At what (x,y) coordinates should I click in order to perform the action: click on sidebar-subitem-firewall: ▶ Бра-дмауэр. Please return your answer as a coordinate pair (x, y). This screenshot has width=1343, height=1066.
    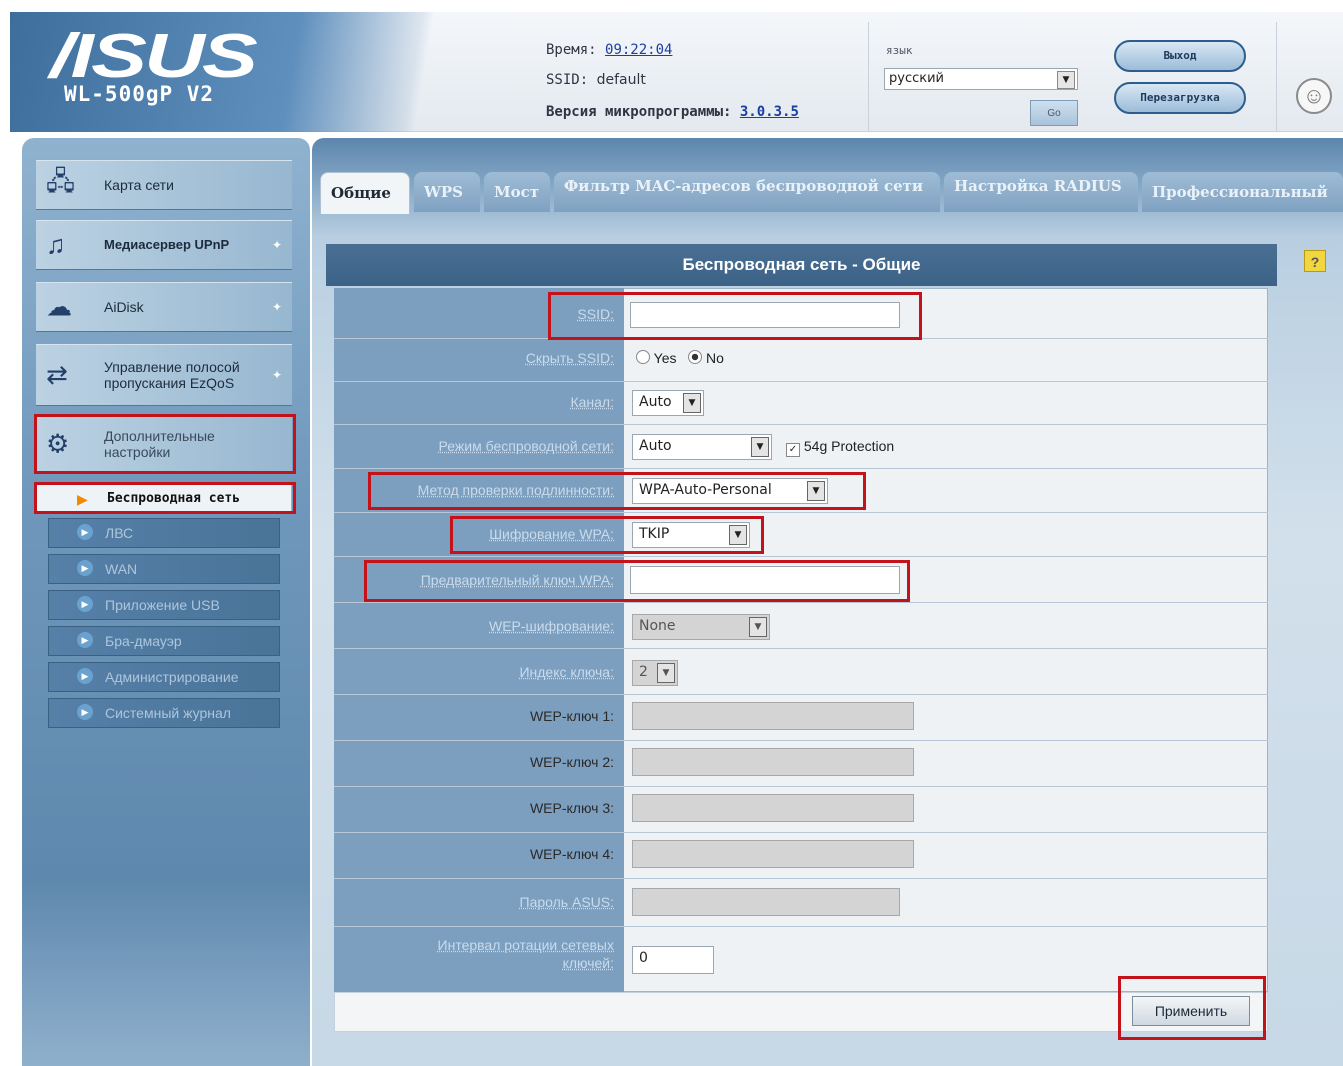
    Looking at the image, I should click on (164, 641).